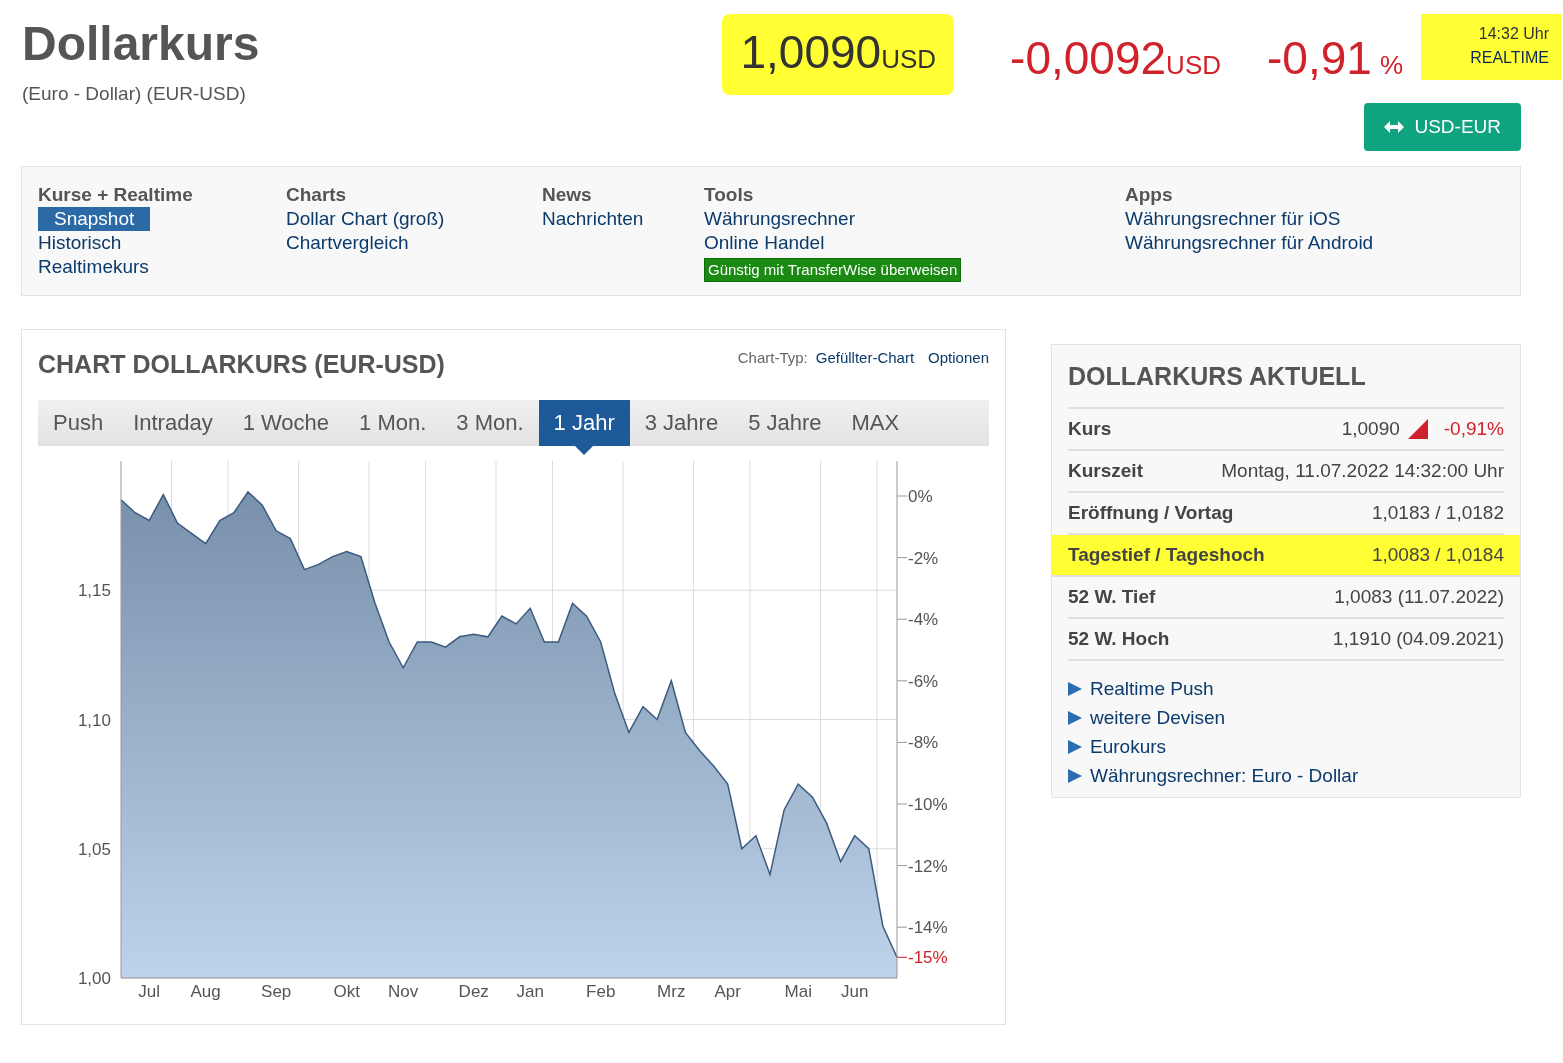 Image resolution: width=1563 pixels, height=1063 pixels. Describe the element at coordinates (94, 219) in the screenshot. I see `nav-link: Snapshot` at that location.